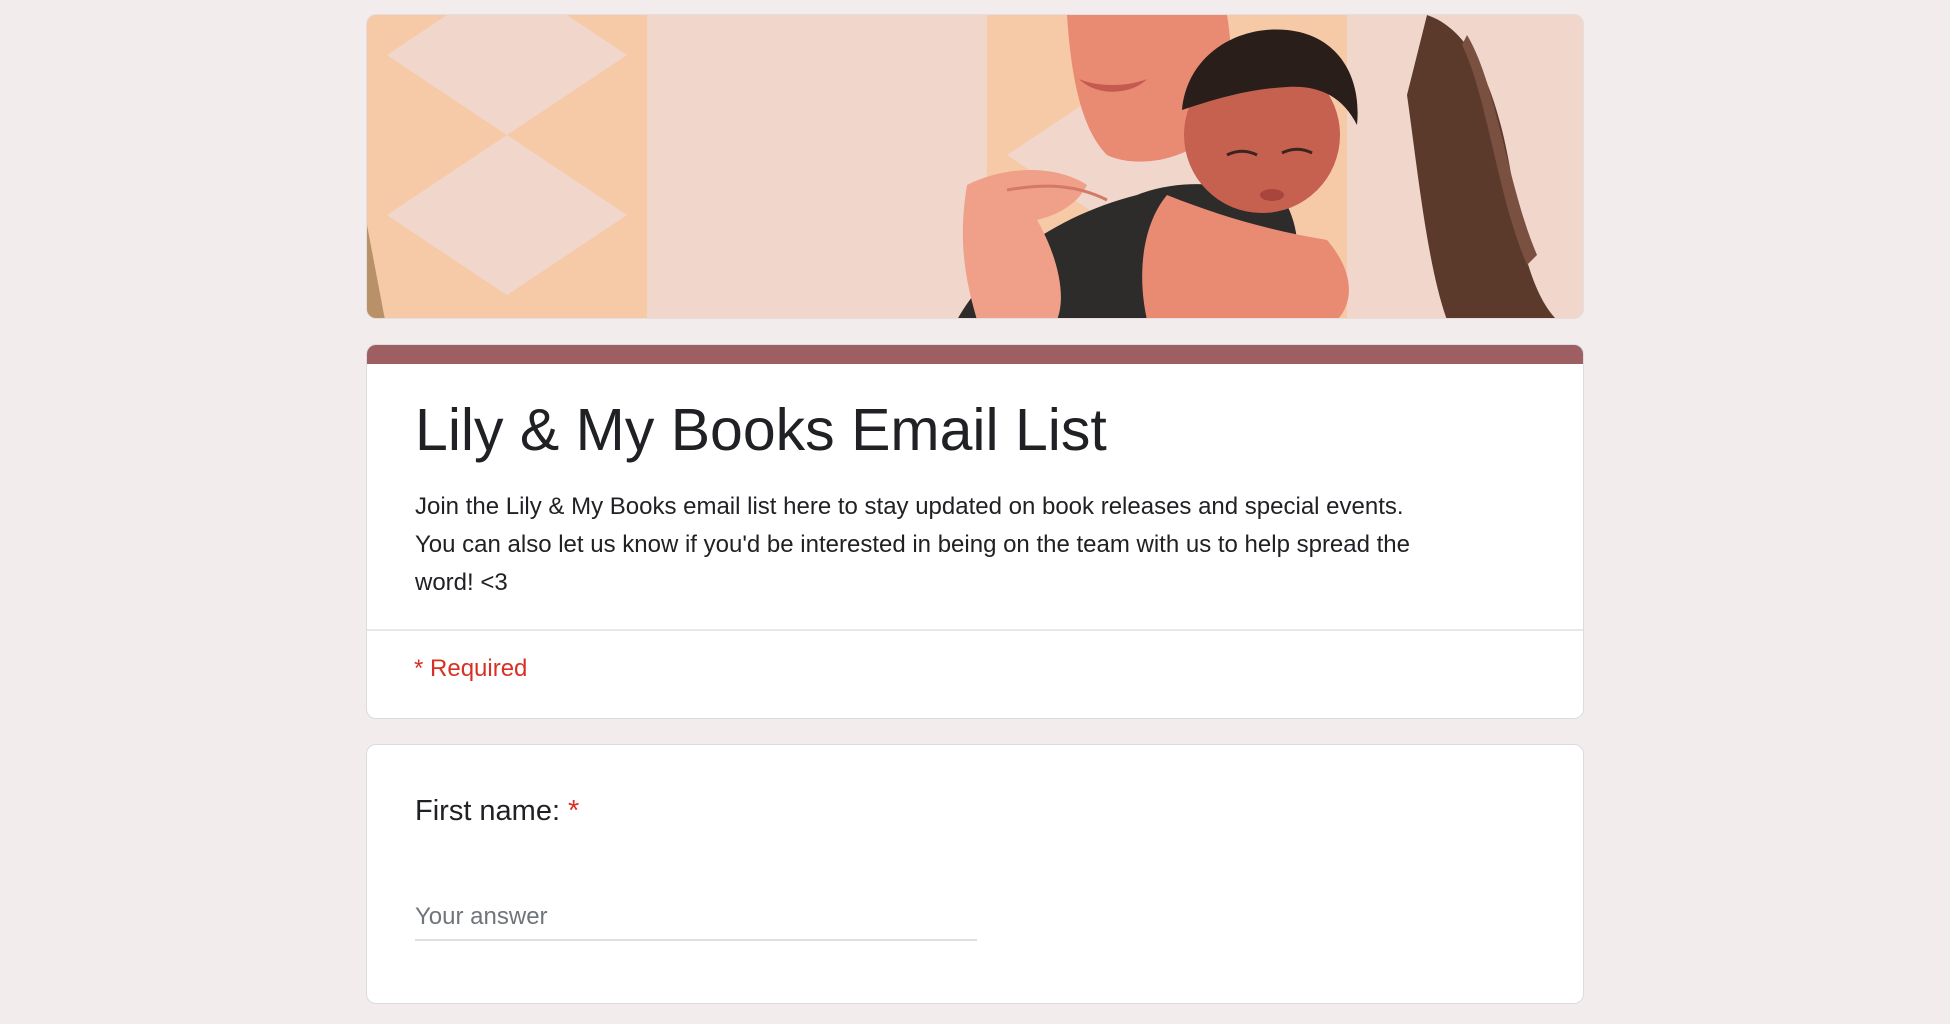 The width and height of the screenshot is (1950, 1024). I want to click on first-name-input, so click(696, 918).